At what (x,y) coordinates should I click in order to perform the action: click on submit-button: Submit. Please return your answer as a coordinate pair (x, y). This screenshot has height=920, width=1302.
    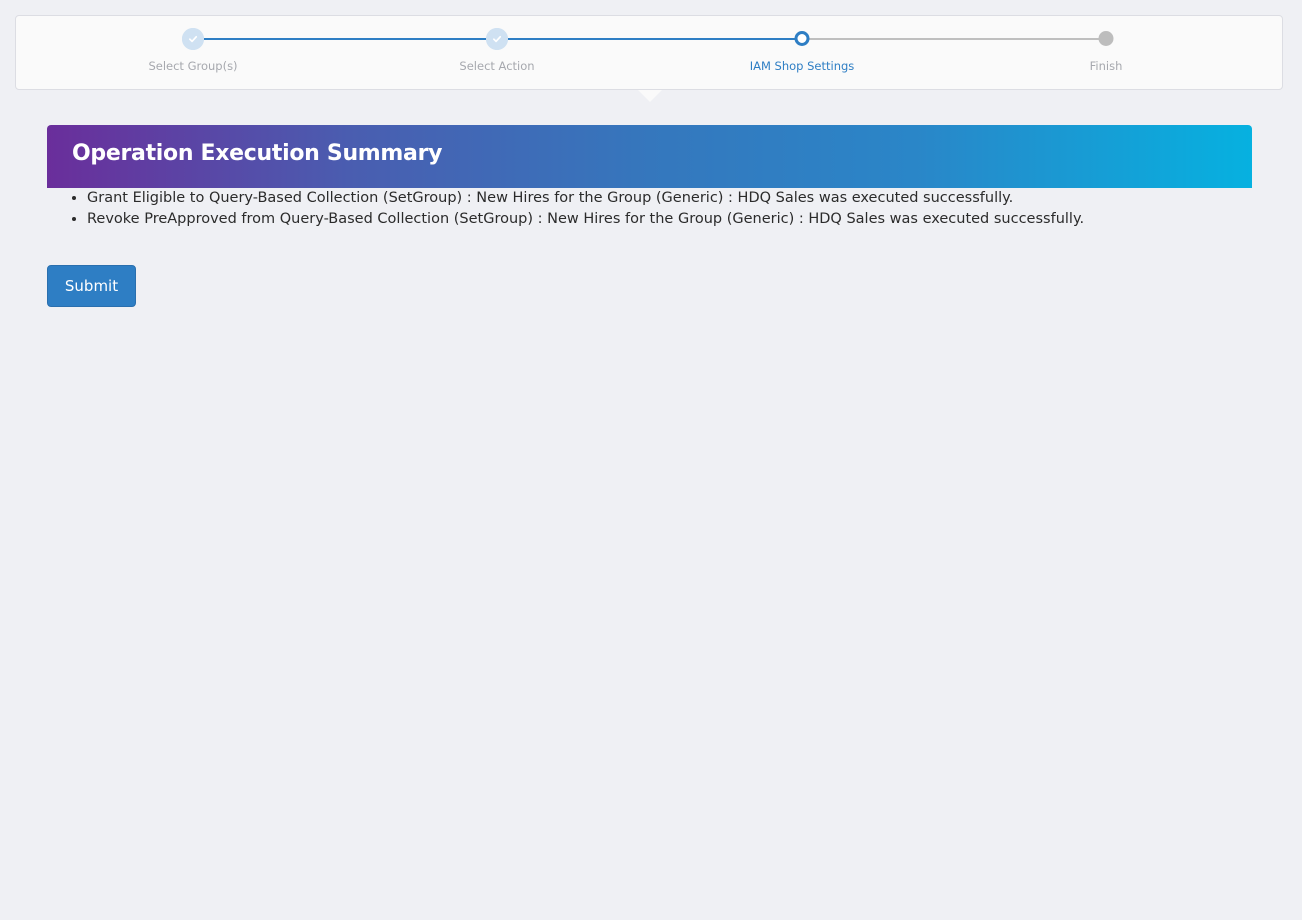
    Looking at the image, I should click on (91, 286).